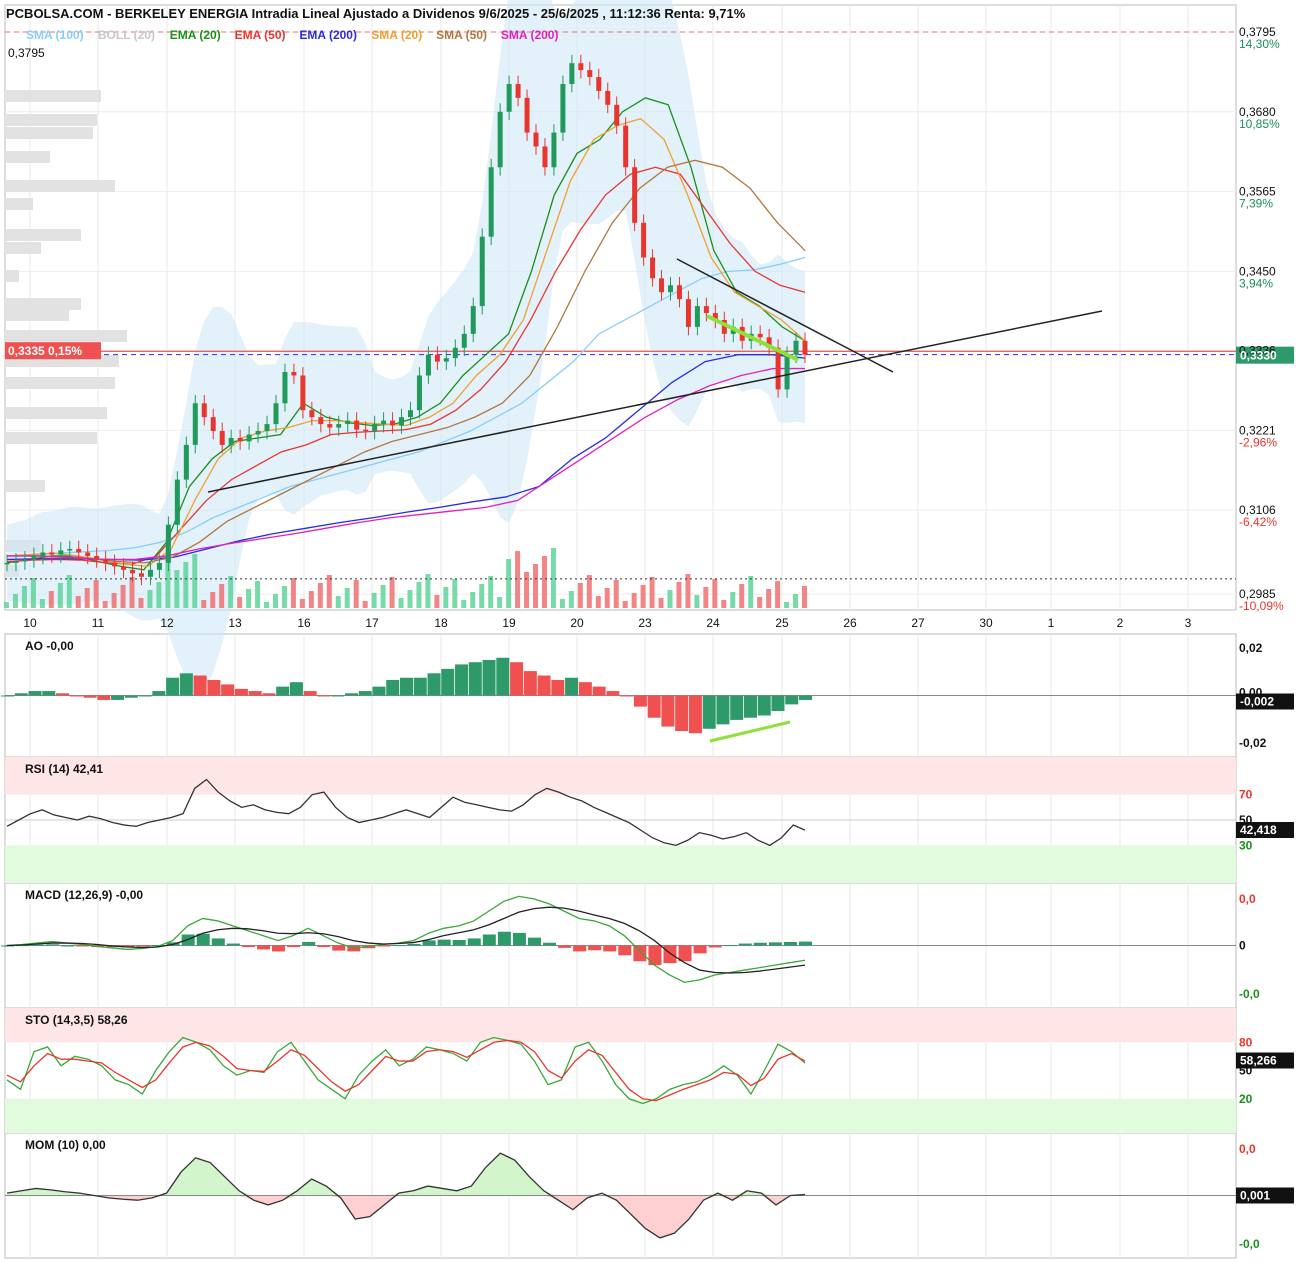 The height and width of the screenshot is (1263, 1301). I want to click on panel-title: MACD (12,26,9) -0,00, so click(84, 895).